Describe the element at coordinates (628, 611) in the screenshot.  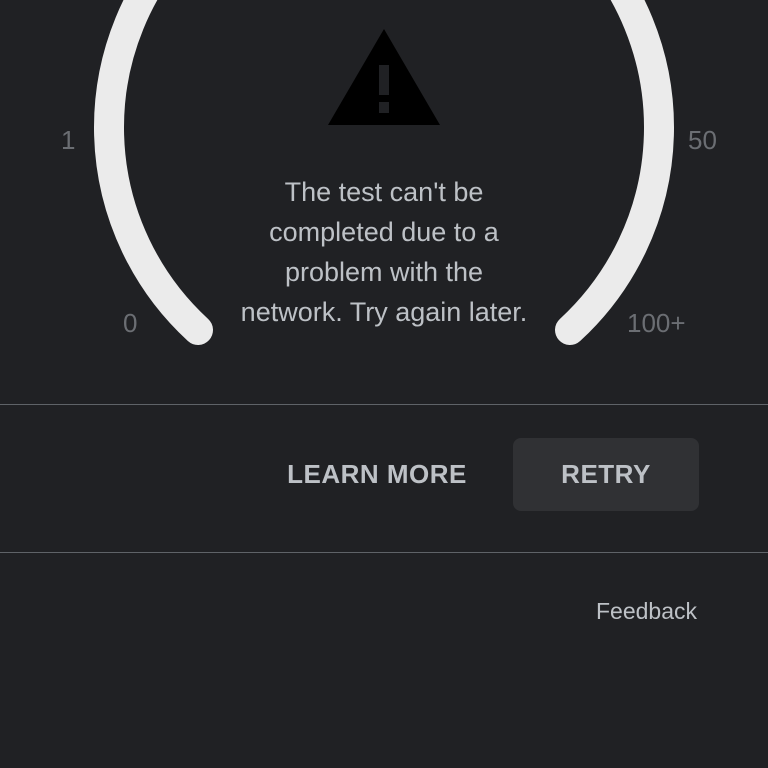
I see `feedback-link: Feedback` at that location.